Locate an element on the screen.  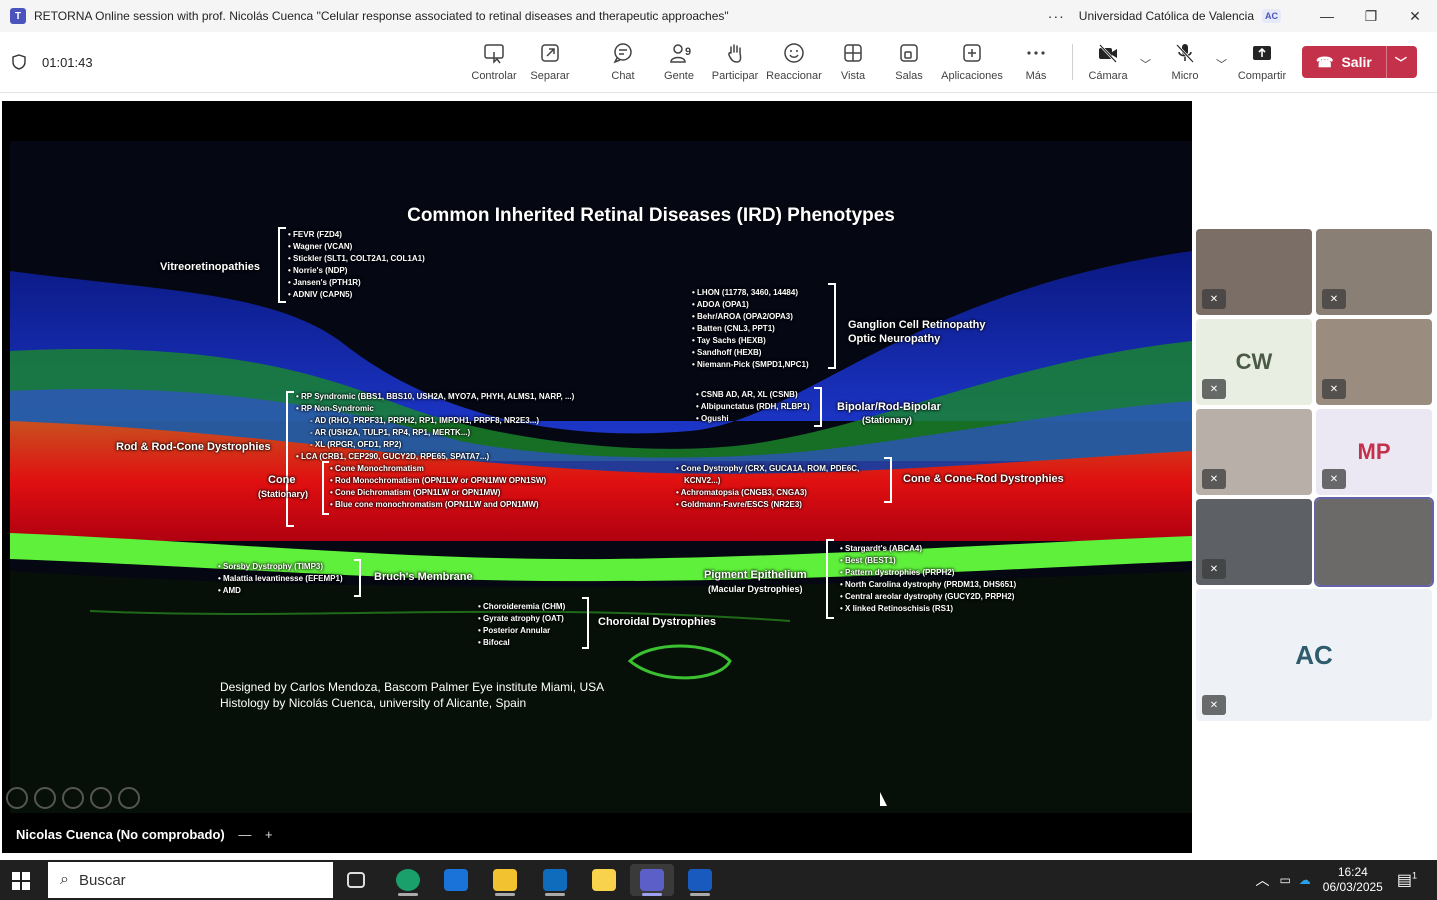
control-button: Controlar is located at coordinates (494, 64).